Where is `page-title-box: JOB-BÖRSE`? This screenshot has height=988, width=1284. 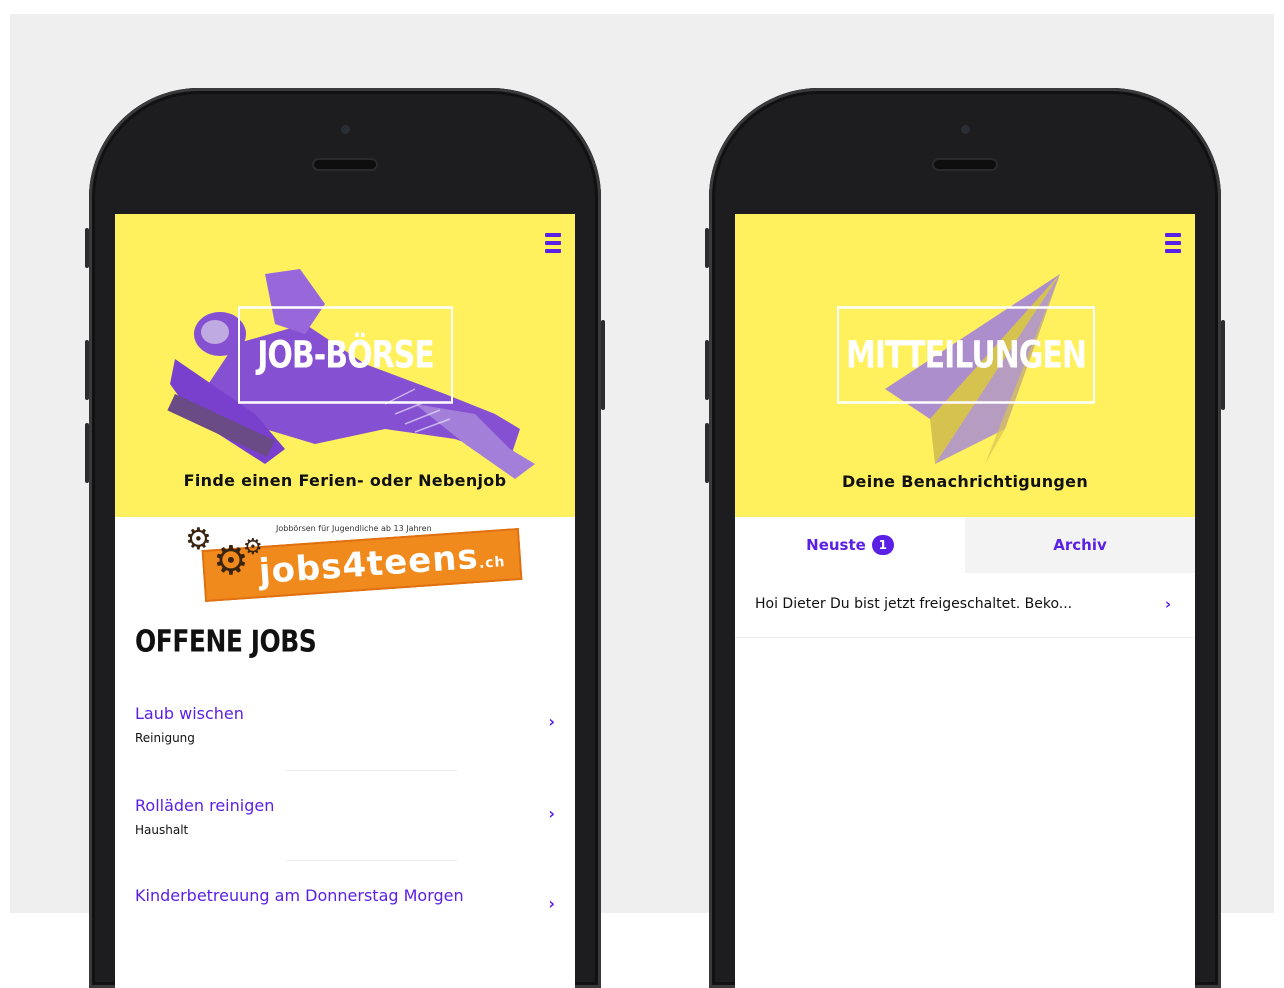 page-title-box: JOB-BÖRSE is located at coordinates (345, 355).